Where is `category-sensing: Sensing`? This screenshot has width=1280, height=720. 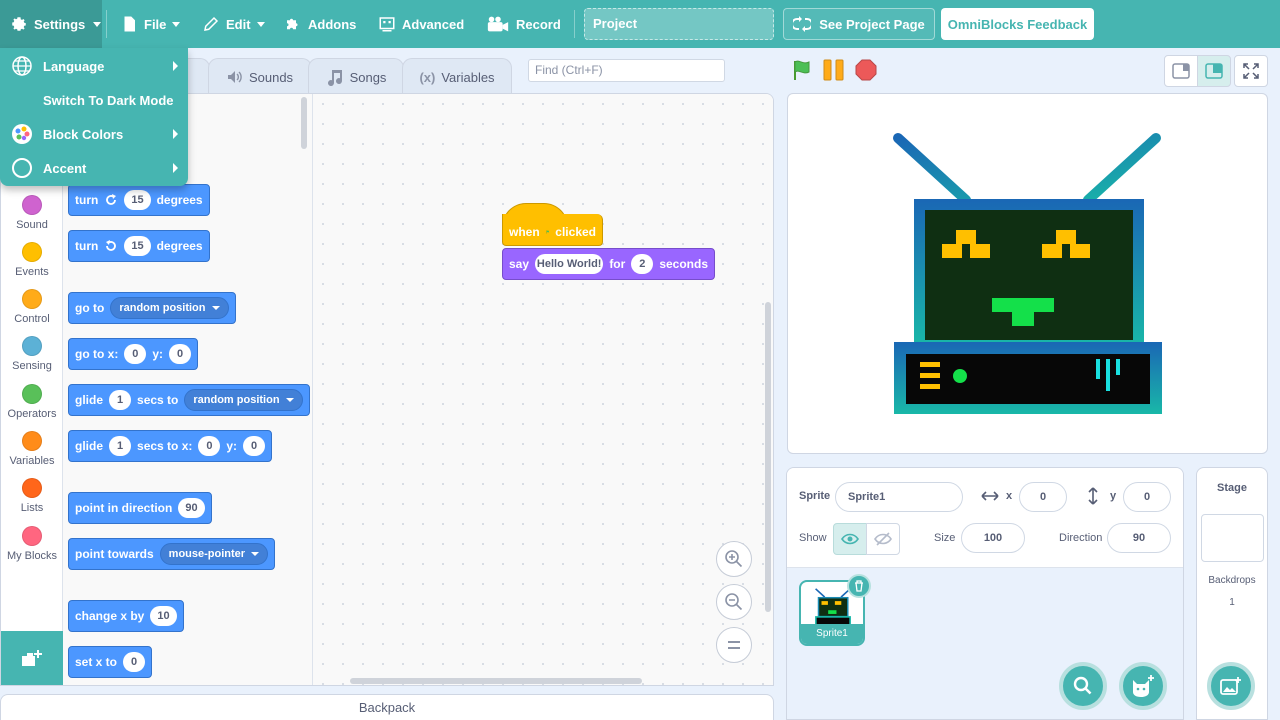
category-sensing: Sensing is located at coordinates (32, 354).